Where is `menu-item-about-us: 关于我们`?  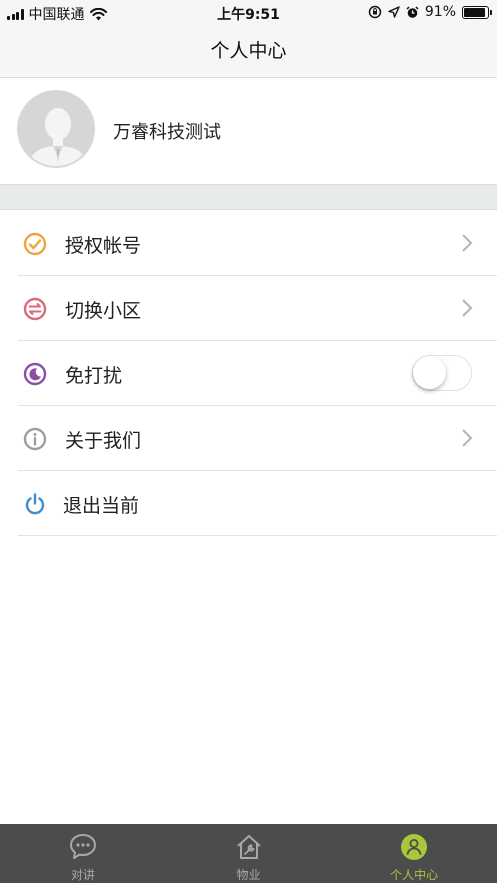 menu-item-about-us: 关于我们 is located at coordinates (248, 438).